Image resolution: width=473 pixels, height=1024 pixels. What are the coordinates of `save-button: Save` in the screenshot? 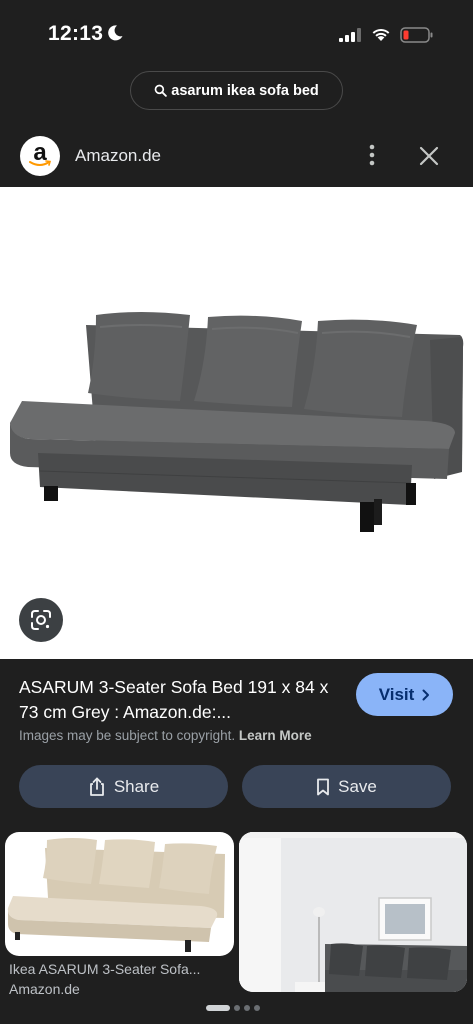 It's located at (346, 786).